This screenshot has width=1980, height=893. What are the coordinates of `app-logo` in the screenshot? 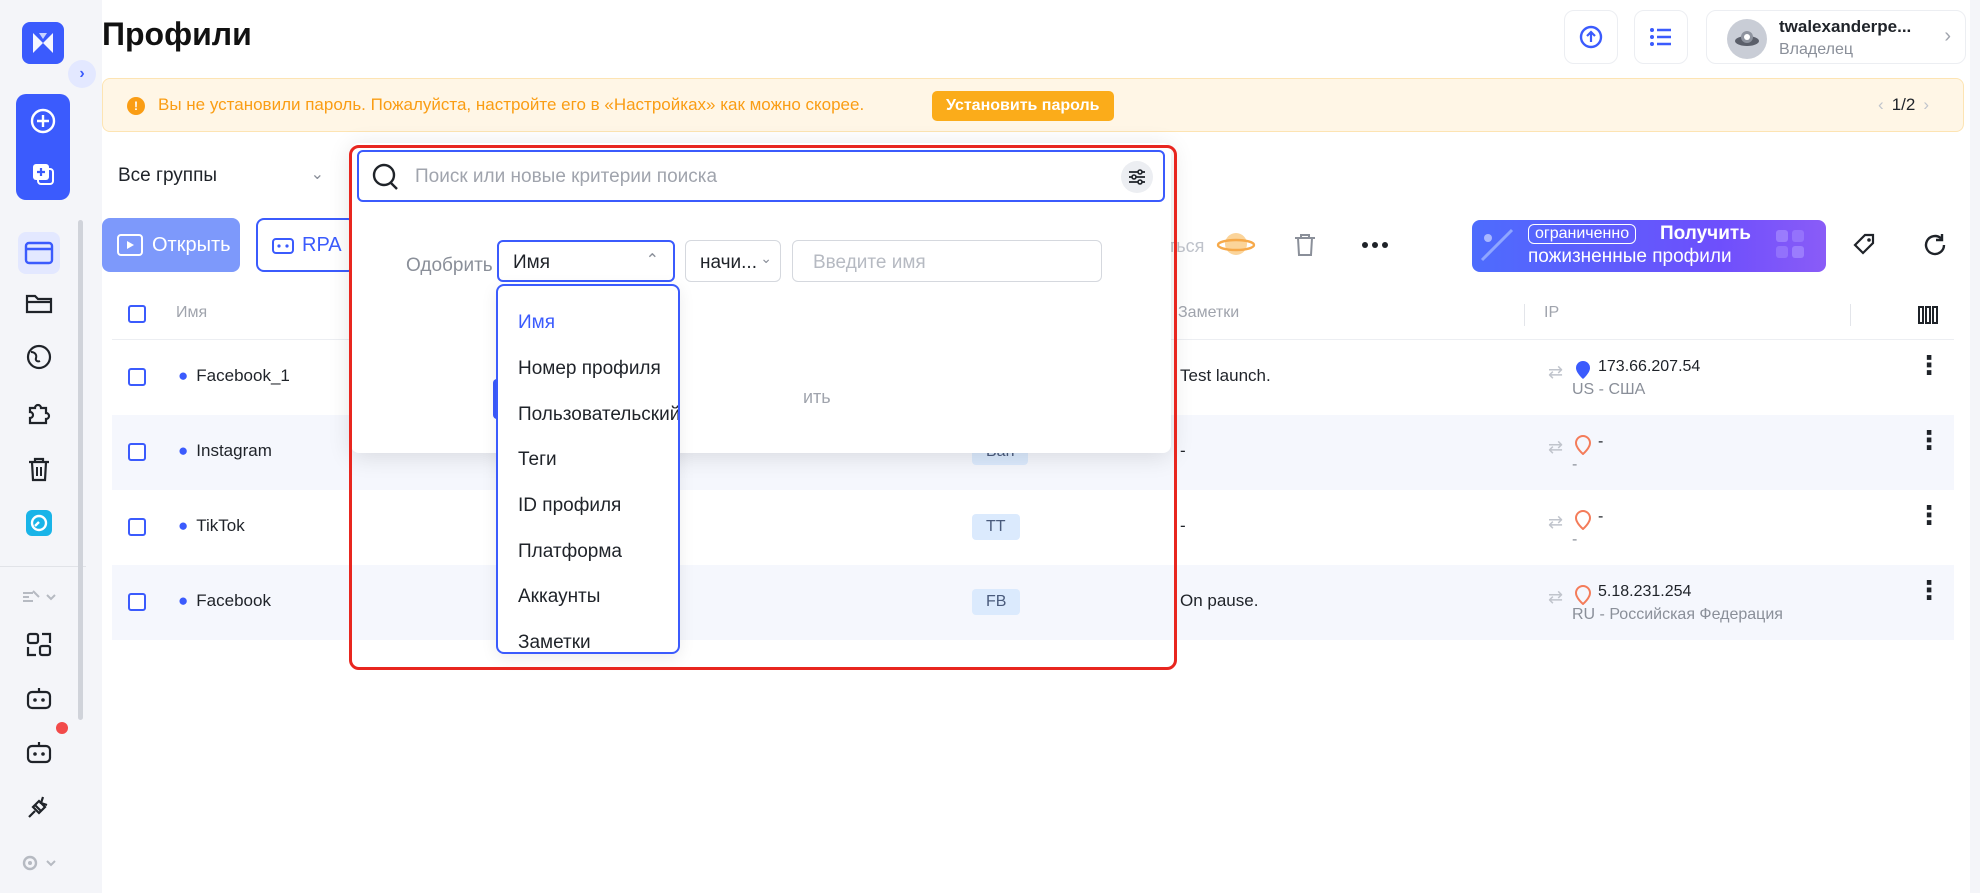 It's located at (43, 43).